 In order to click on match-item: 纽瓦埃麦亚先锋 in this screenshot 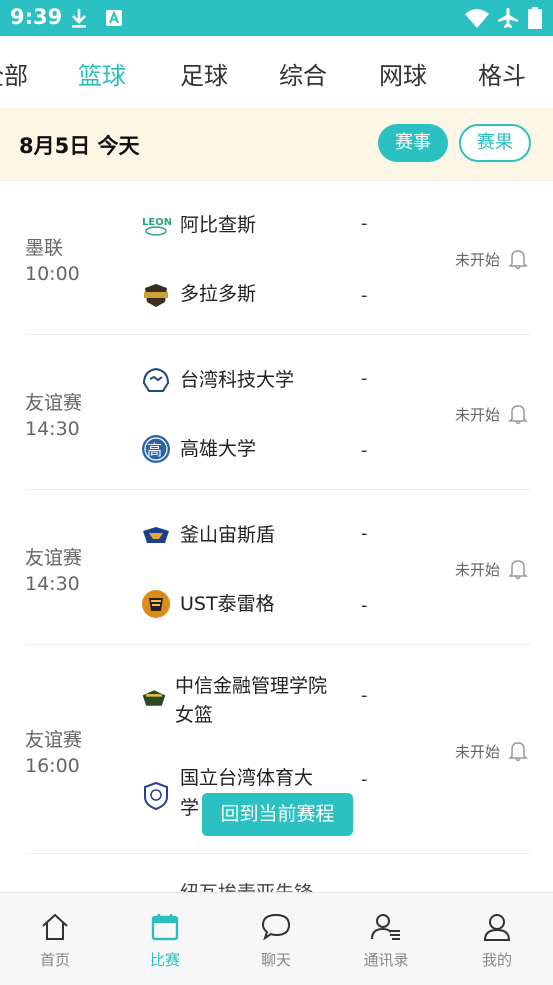, I will do `click(277, 873)`.